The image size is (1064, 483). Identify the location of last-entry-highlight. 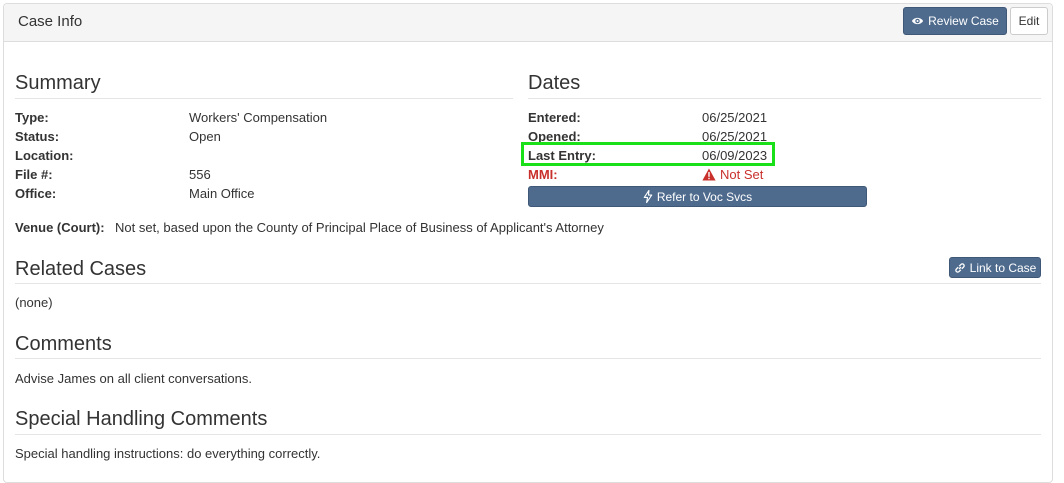
(648, 154).